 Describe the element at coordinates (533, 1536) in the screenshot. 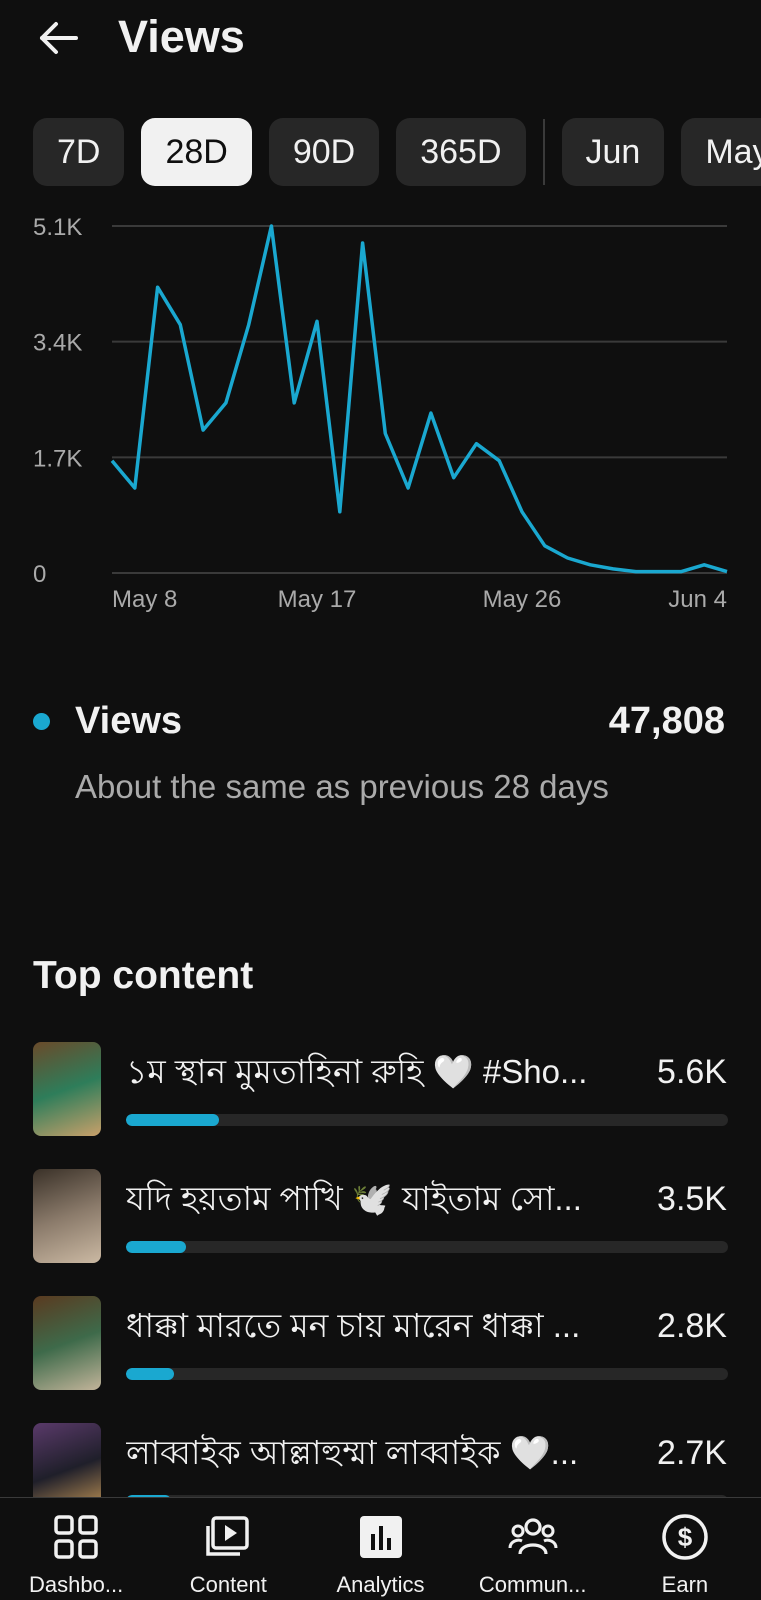

I see `community-people-icon` at that location.